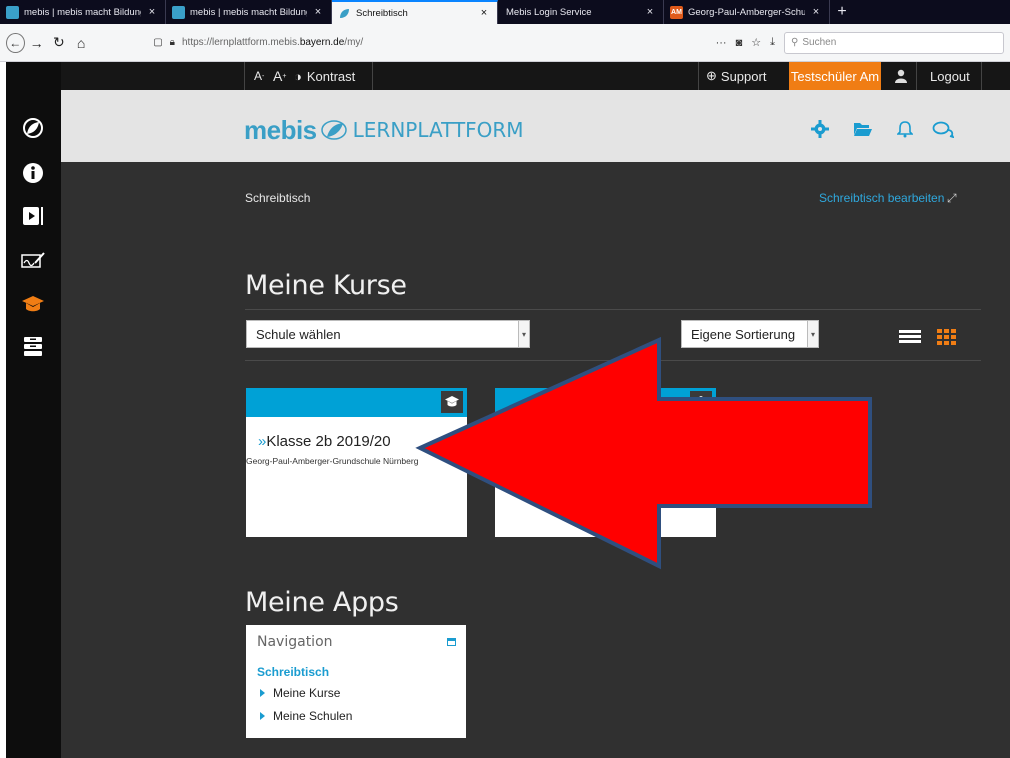 The width and height of the screenshot is (1010, 758). Describe the element at coordinates (415, 12) in the screenshot. I see `browser-tab-active: Schreibtisch ×` at that location.